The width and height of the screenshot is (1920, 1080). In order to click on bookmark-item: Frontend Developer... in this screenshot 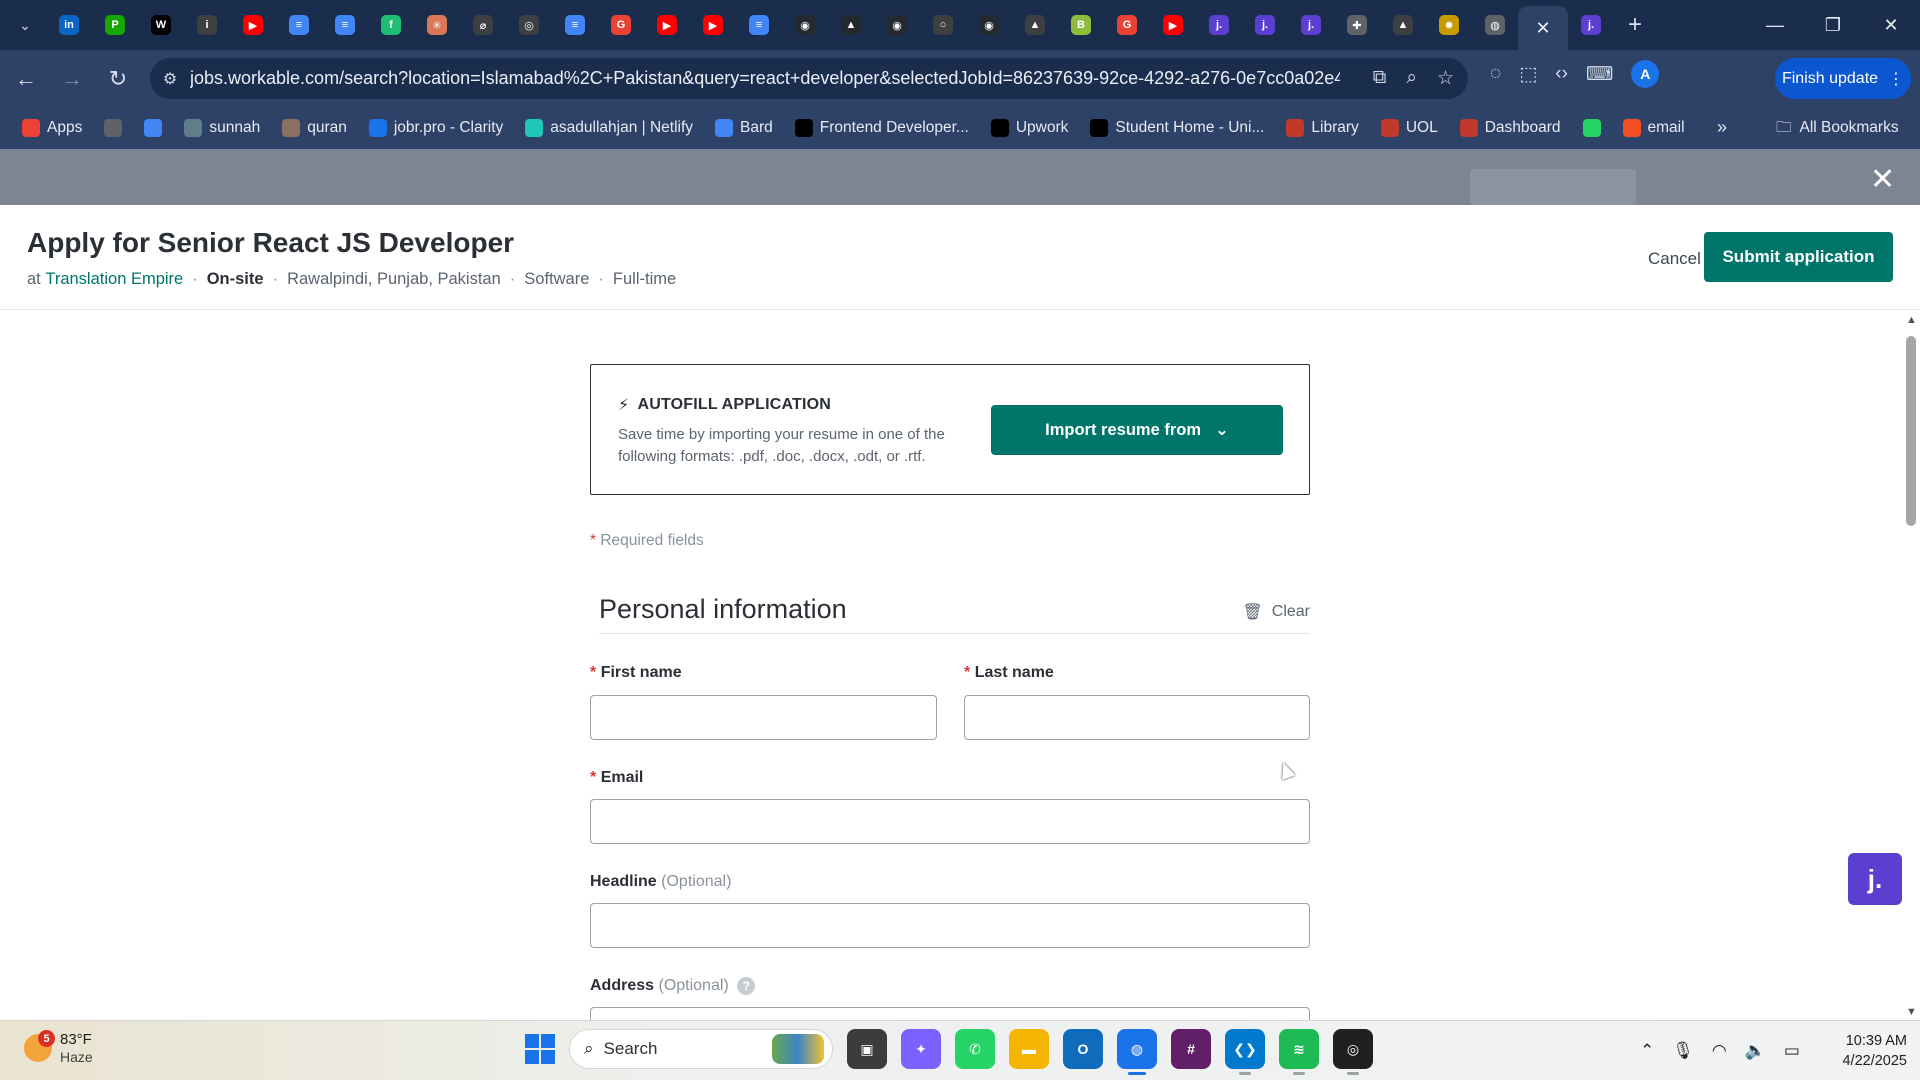, I will do `click(881, 128)`.